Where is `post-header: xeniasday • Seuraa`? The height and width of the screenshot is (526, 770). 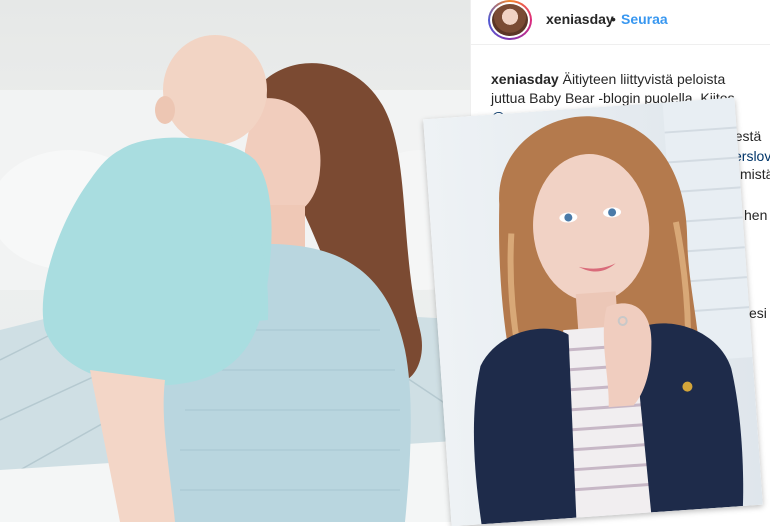 post-header: xeniasday • Seuraa is located at coordinates (620, 22).